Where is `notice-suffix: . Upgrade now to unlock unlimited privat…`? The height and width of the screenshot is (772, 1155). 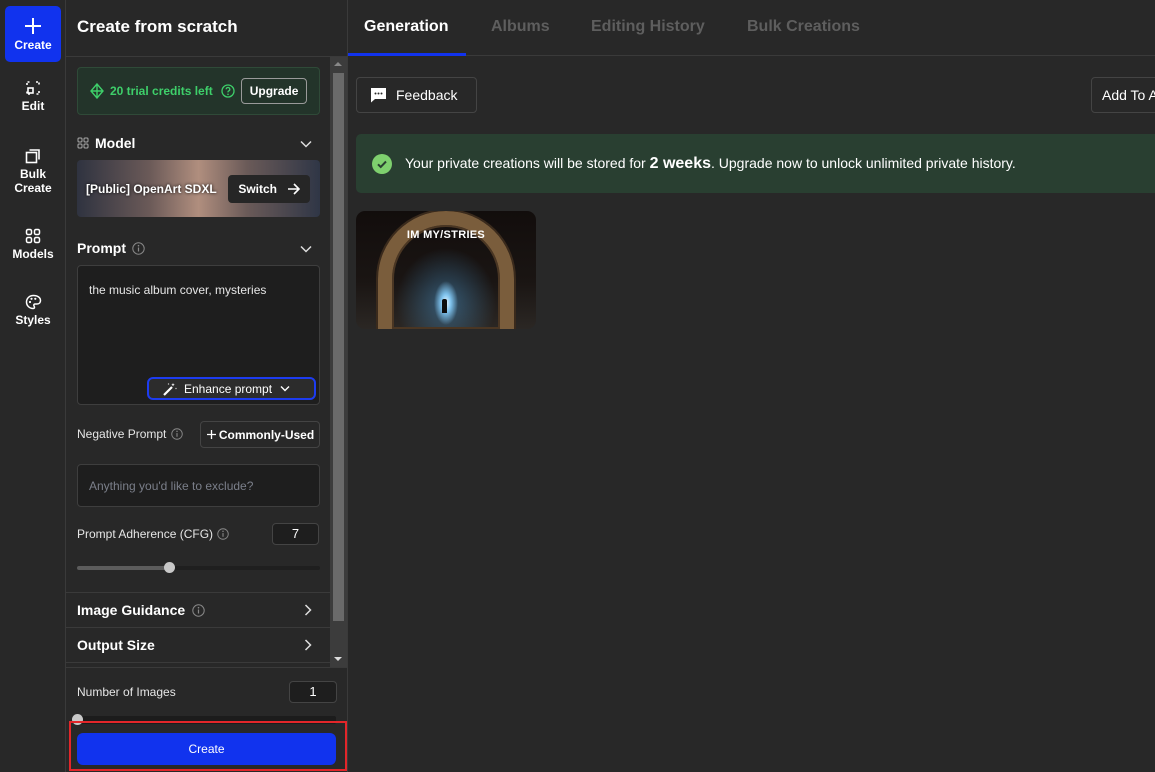 notice-suffix: . Upgrade now to unlock unlimited privat… is located at coordinates (863, 162).